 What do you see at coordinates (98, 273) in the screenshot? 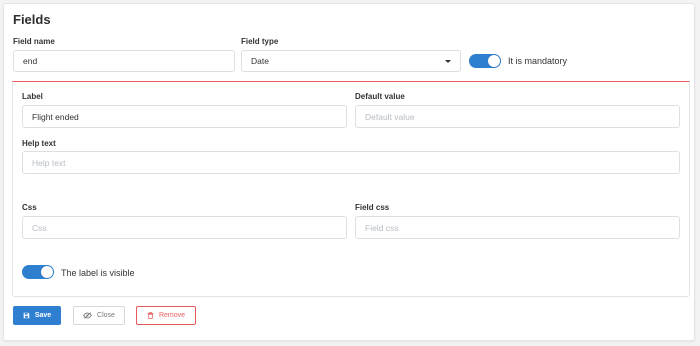
I see `label-visible-label: The label is visible` at bounding box center [98, 273].